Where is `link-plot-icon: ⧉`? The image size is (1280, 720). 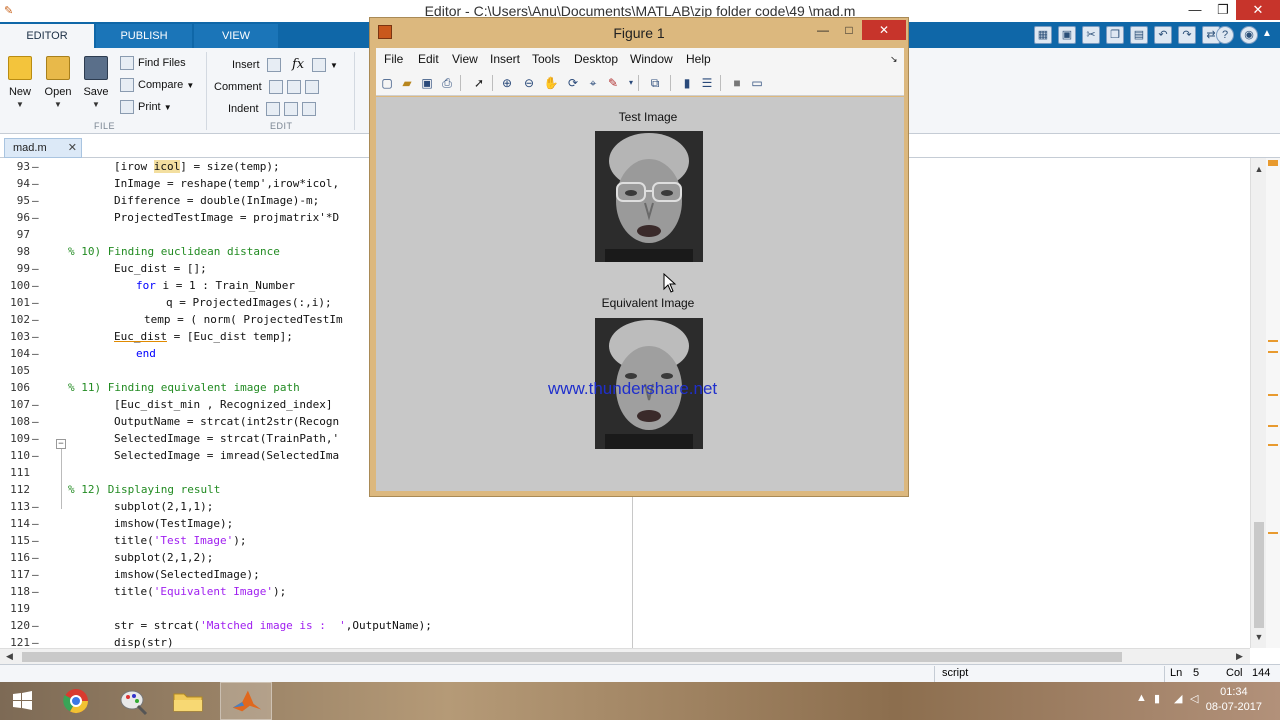 link-plot-icon: ⧉ is located at coordinates (655, 83).